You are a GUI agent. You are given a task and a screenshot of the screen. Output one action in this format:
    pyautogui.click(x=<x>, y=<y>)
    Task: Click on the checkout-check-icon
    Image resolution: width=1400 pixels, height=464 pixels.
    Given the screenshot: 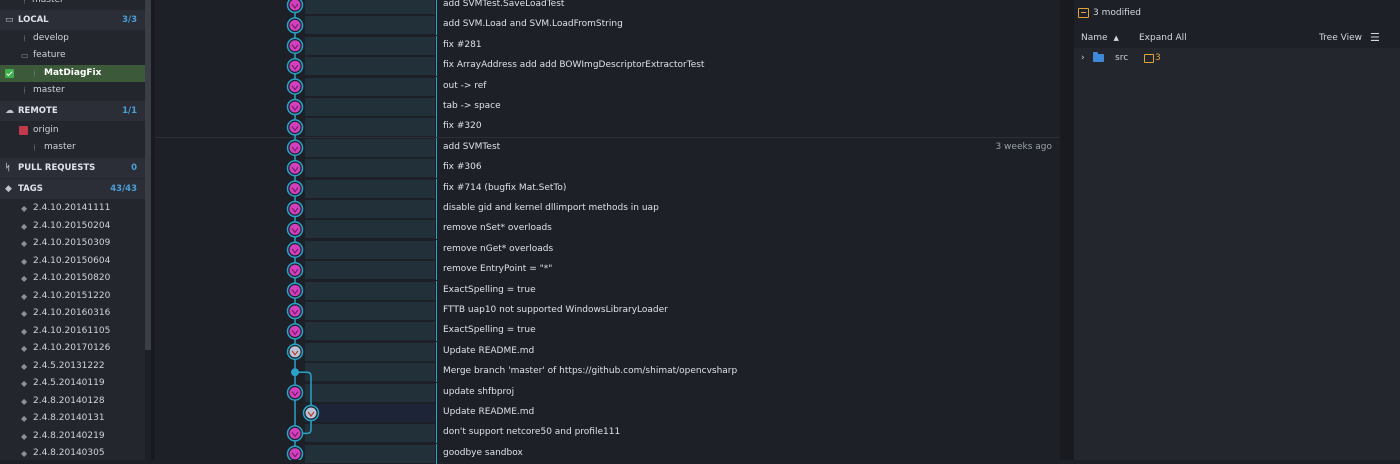 What is the action you would take?
    pyautogui.click(x=9, y=73)
    